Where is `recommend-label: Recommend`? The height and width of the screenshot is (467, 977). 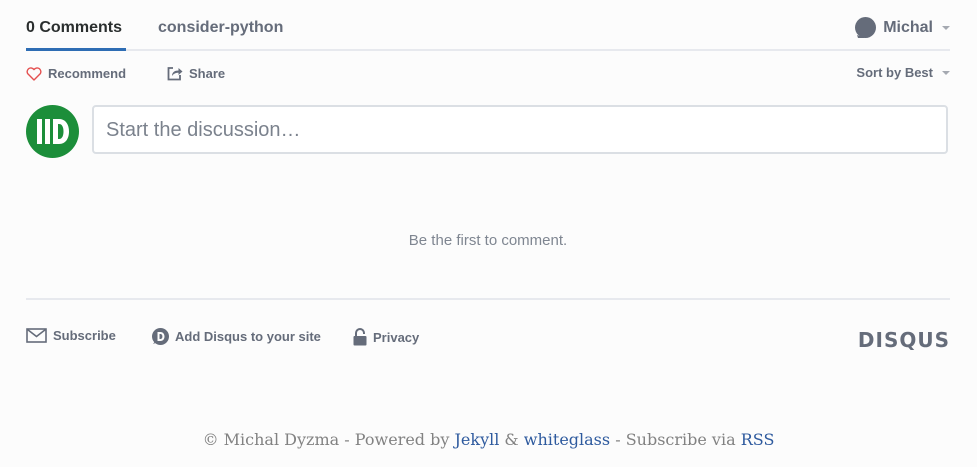 recommend-label: Recommend is located at coordinates (87, 73).